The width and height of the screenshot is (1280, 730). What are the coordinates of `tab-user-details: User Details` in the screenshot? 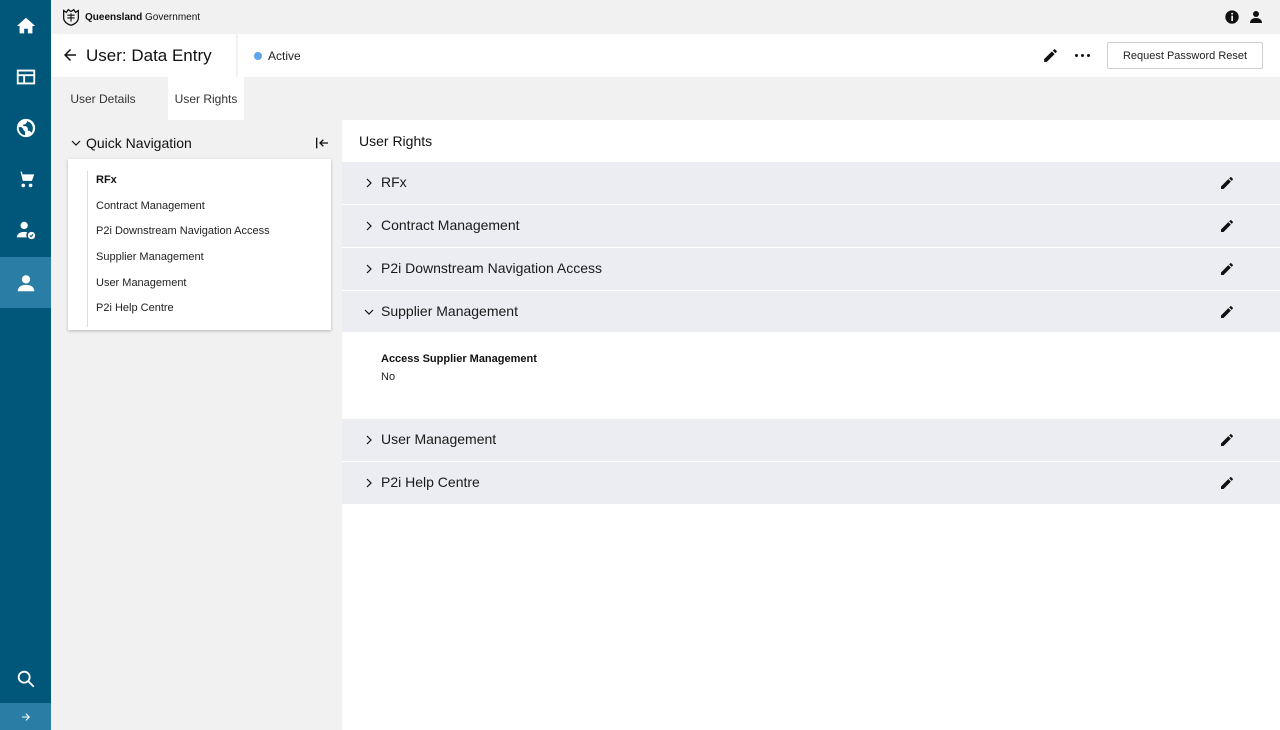 It's located at (103, 98).